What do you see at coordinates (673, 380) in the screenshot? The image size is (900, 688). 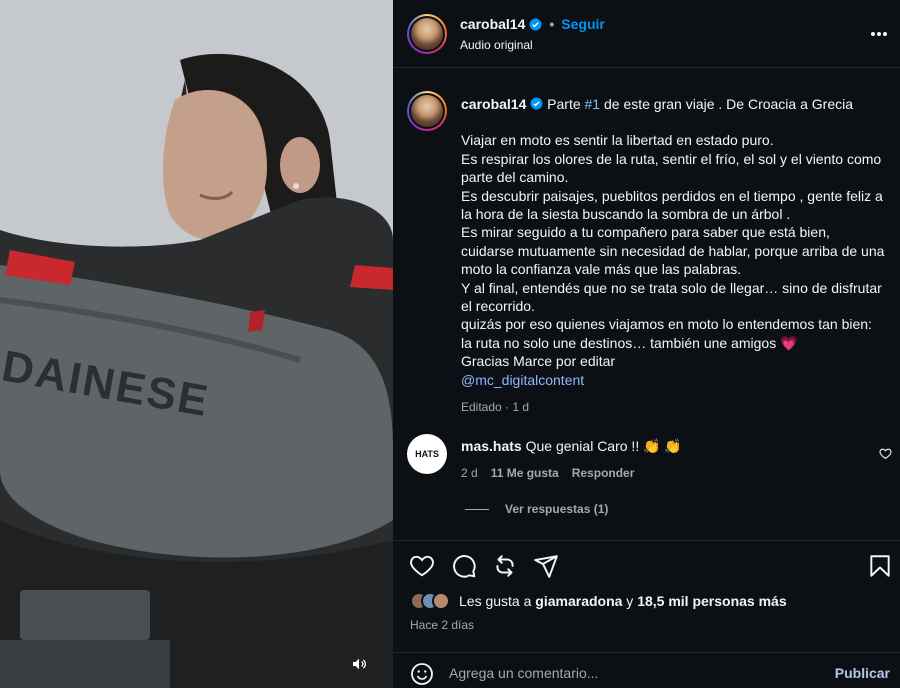 I see `mention-link: @mc_digitalcontent` at bounding box center [673, 380].